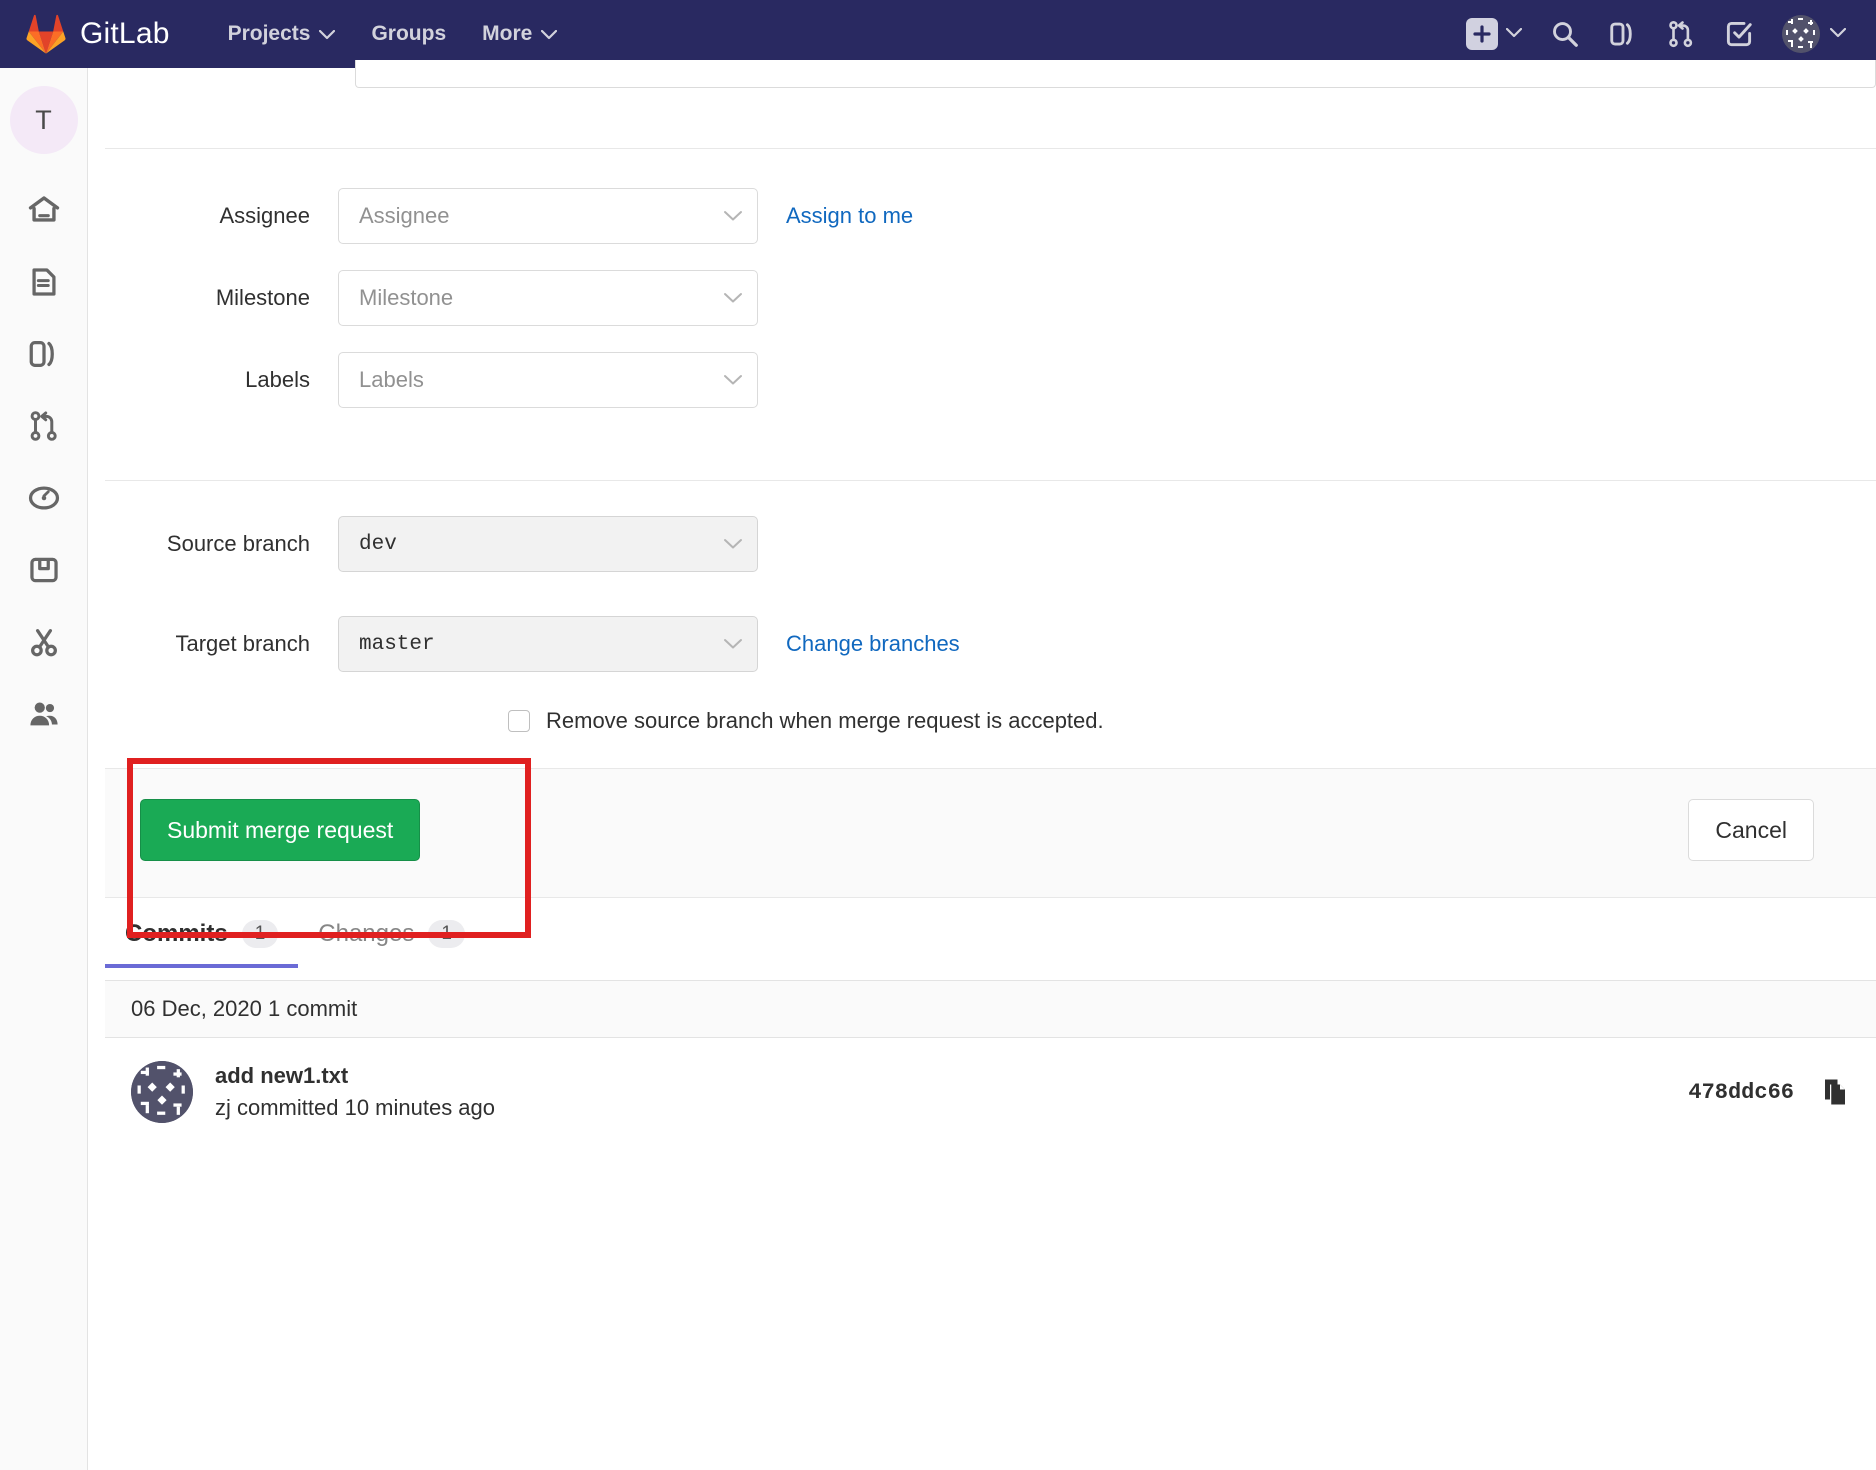 The width and height of the screenshot is (1876, 1470). I want to click on nav-links: Projects Groups More, so click(411, 34).